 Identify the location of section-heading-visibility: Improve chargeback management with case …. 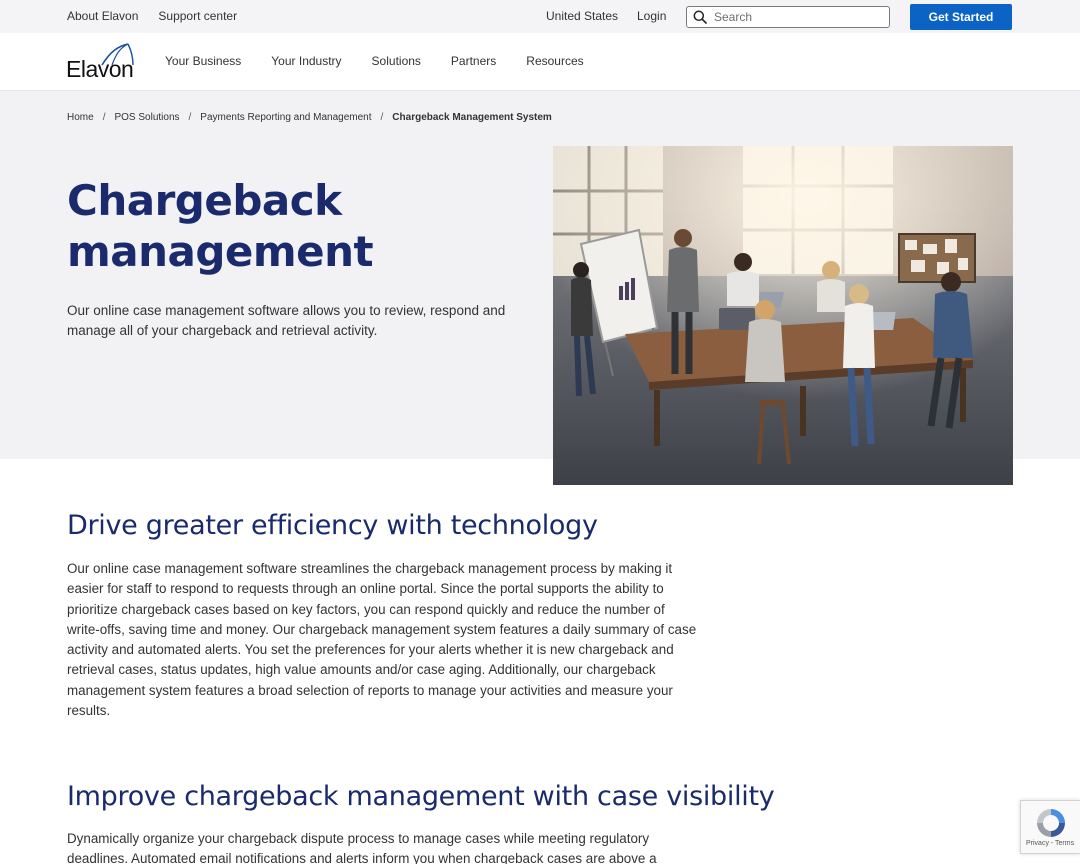
(421, 796).